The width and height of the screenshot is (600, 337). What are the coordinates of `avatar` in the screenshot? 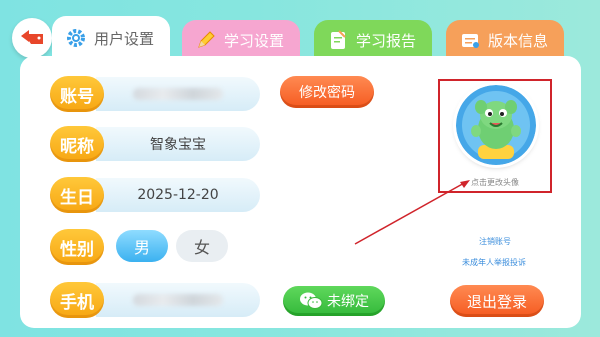 It's located at (496, 125).